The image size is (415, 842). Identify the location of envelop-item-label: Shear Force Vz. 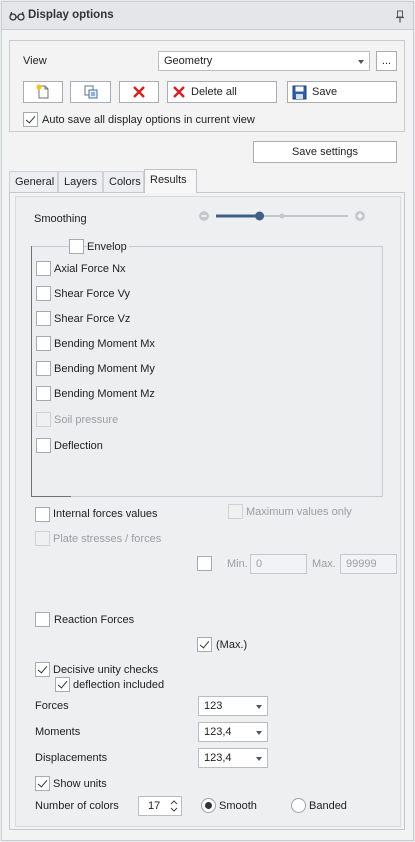
(92, 319).